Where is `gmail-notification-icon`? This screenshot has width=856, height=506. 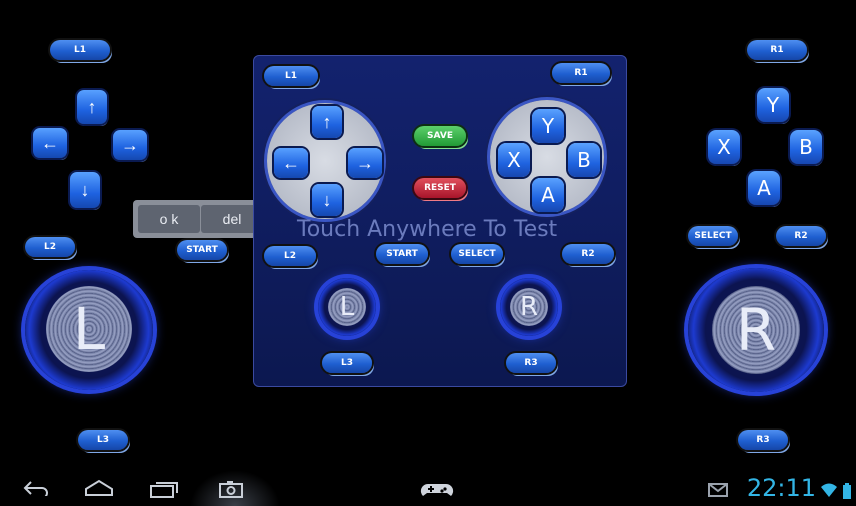
gmail-notification-icon is located at coordinates (718, 492).